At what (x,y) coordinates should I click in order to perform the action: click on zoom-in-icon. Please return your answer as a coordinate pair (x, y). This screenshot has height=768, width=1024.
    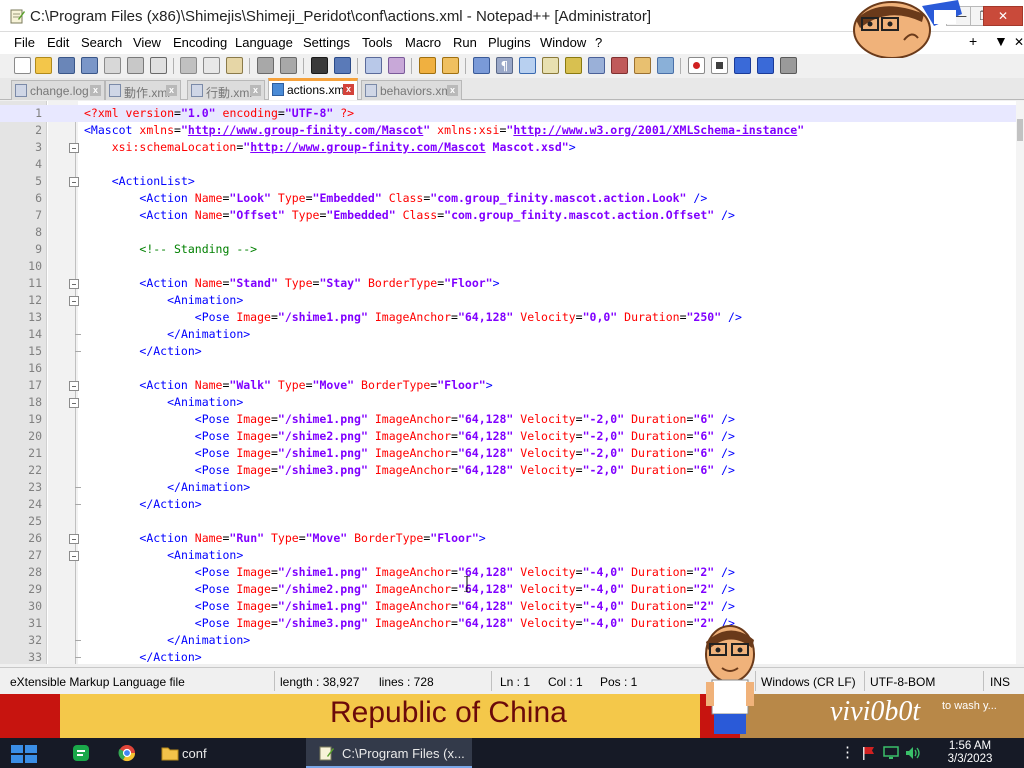
    Looking at the image, I should click on (373, 65).